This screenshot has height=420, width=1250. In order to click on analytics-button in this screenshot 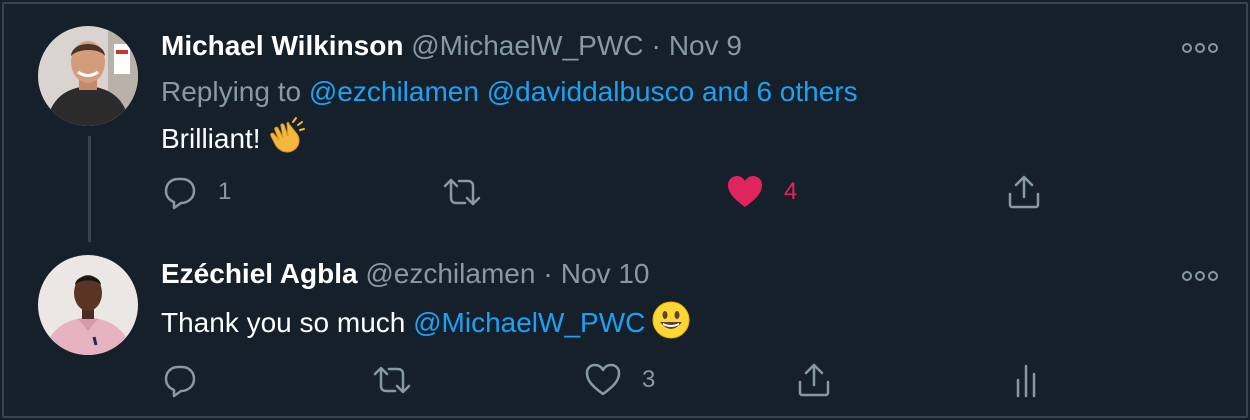, I will do `click(1026, 380)`.